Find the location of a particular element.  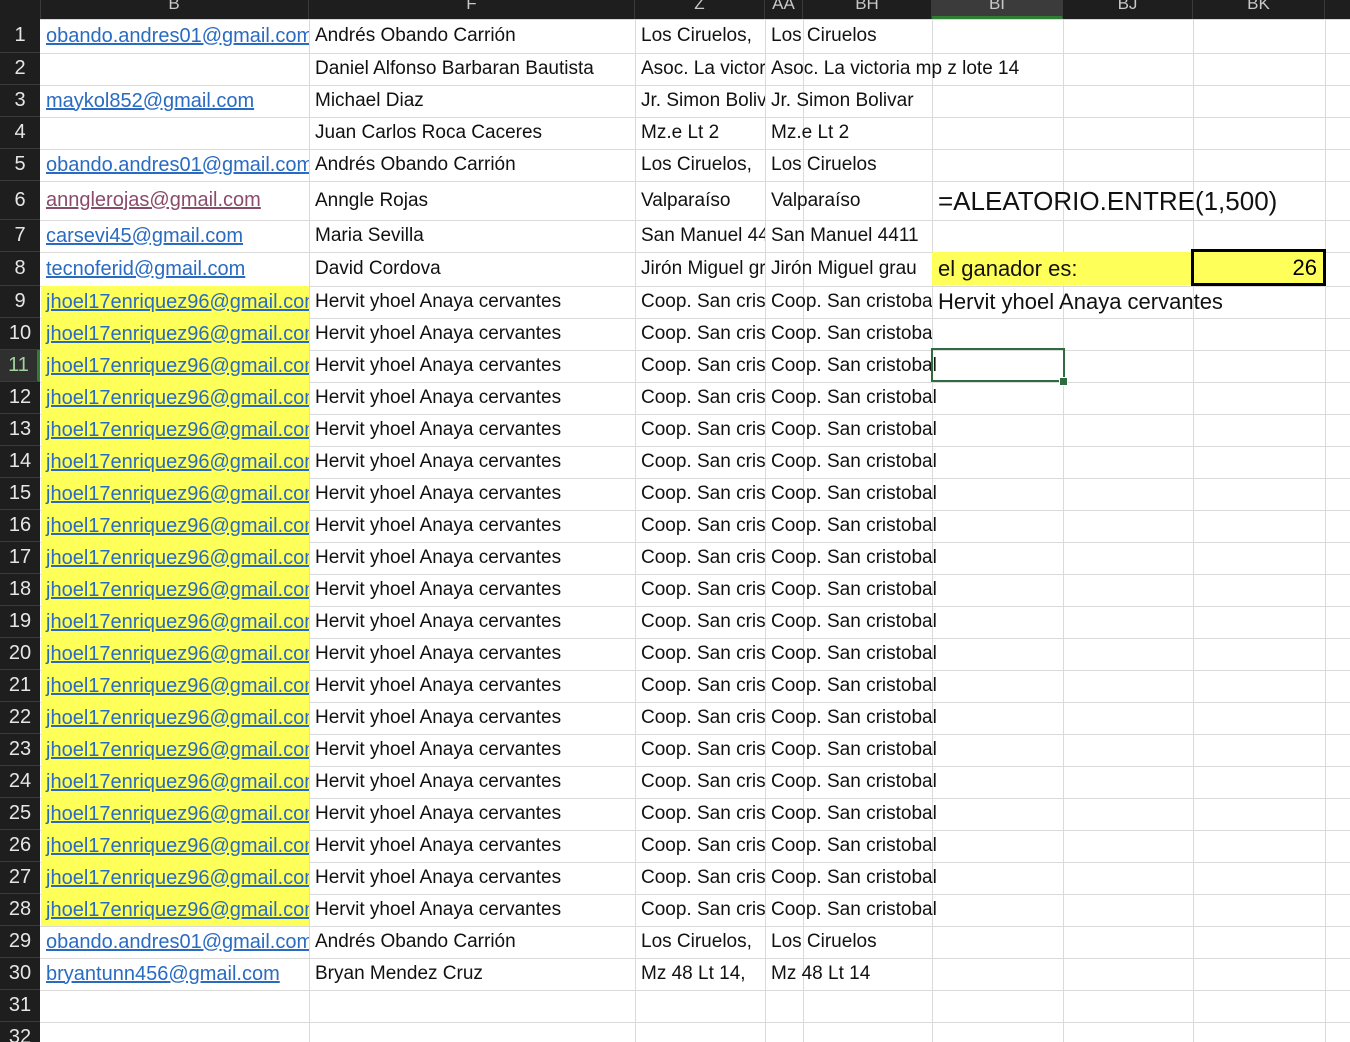

row-header: 12 is located at coordinates (20, 398).